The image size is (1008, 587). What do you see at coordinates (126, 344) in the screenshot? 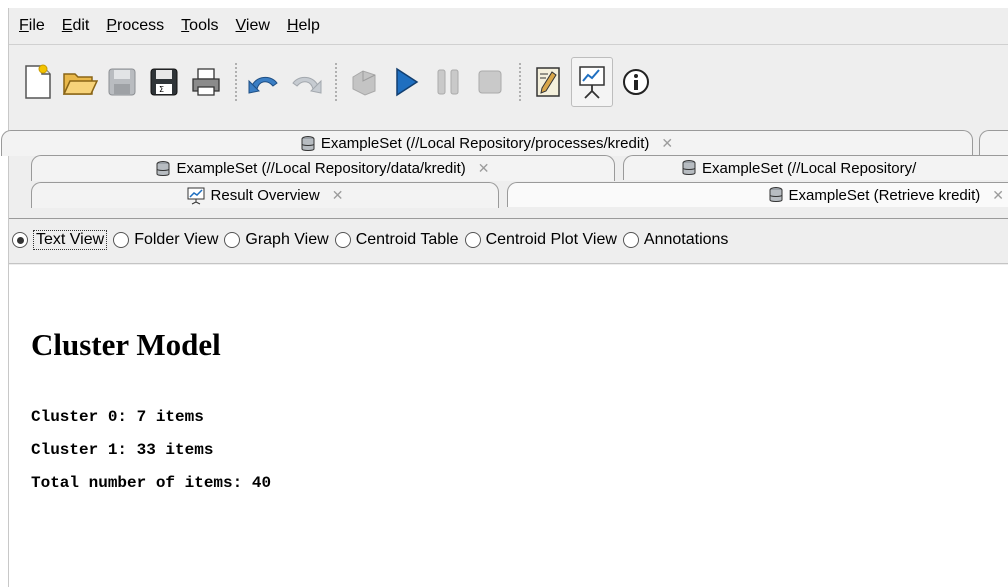
I see `cluster-model-title: Cluster Model` at bounding box center [126, 344].